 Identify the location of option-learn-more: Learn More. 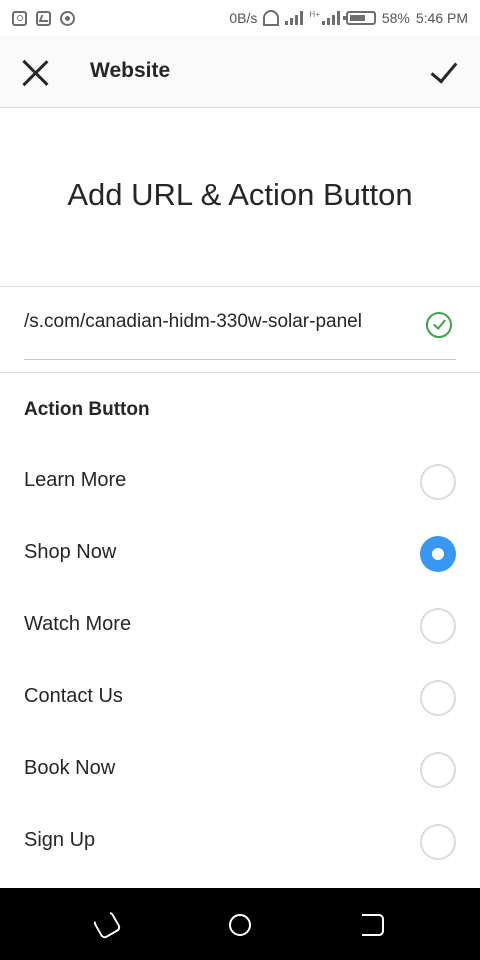
(240, 481).